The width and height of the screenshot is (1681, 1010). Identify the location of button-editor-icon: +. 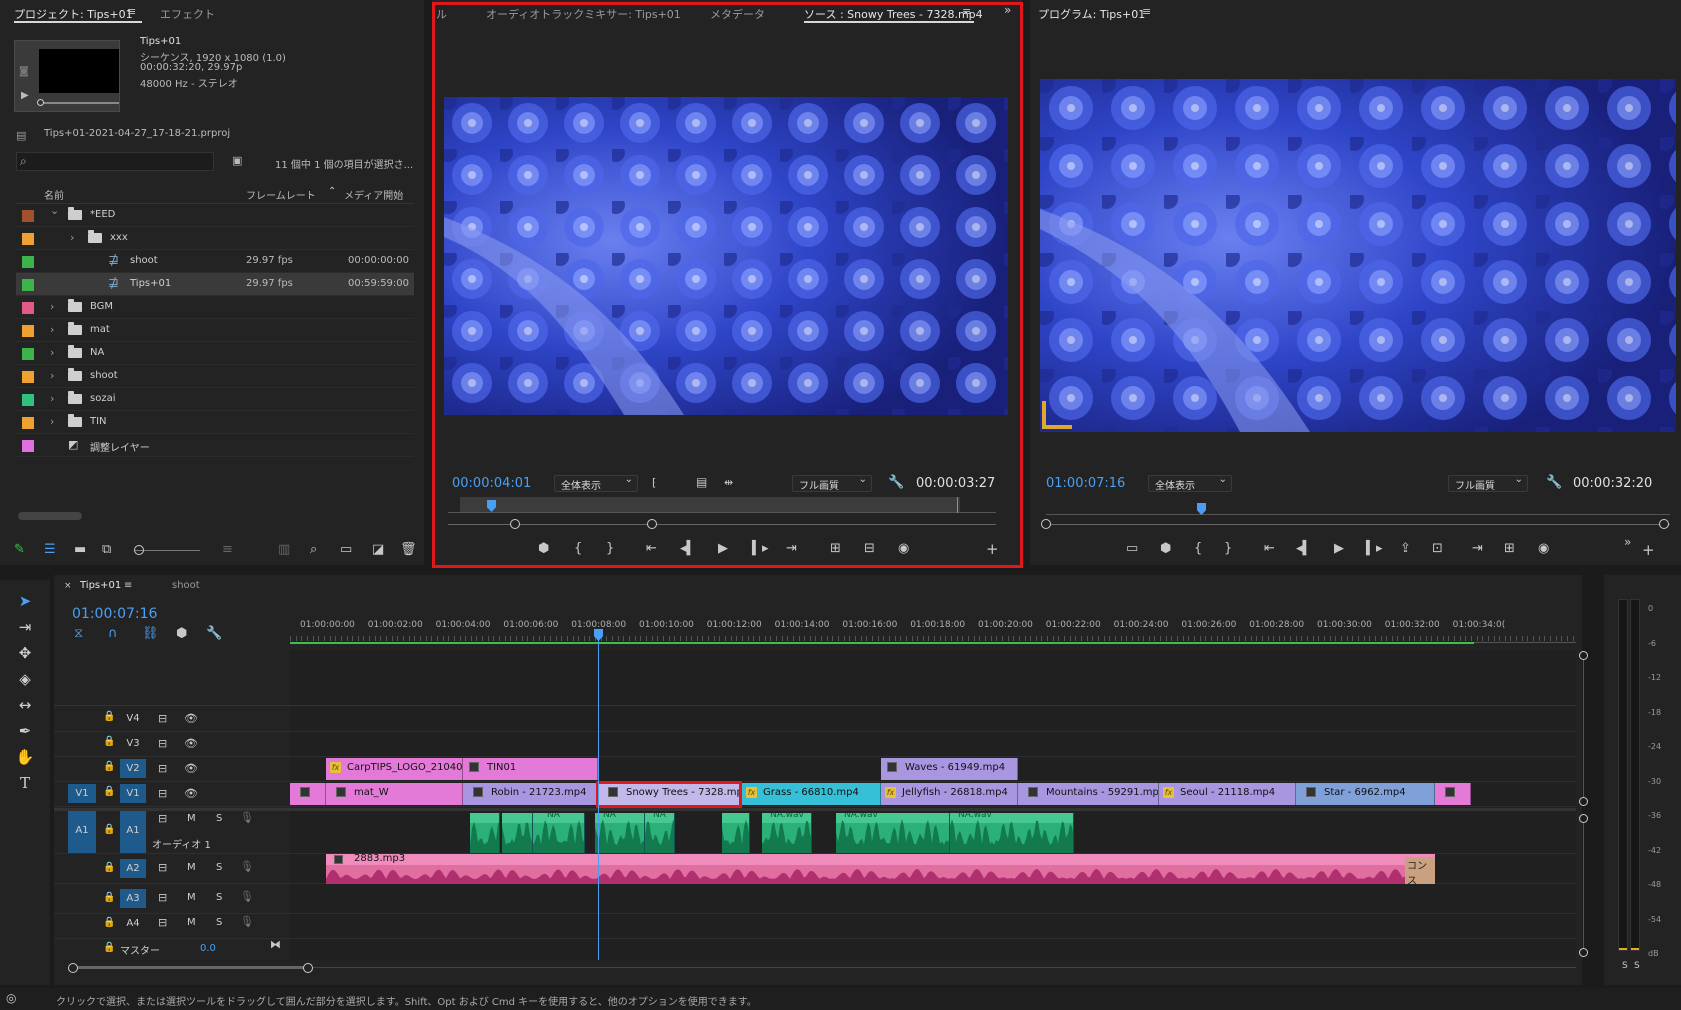
(1648, 550).